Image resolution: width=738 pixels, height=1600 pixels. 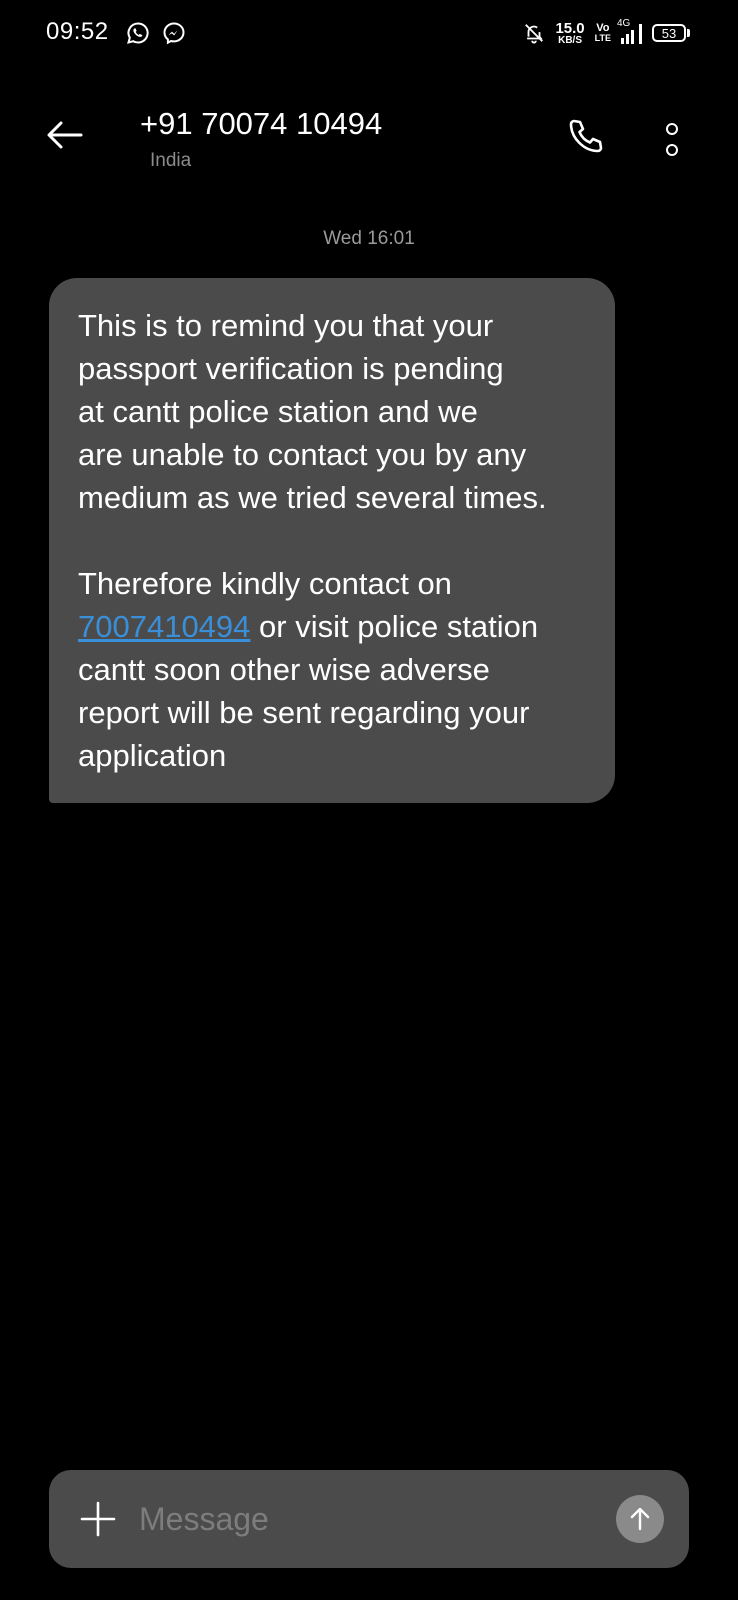 I want to click on mute-bell-icon, so click(x=534, y=33).